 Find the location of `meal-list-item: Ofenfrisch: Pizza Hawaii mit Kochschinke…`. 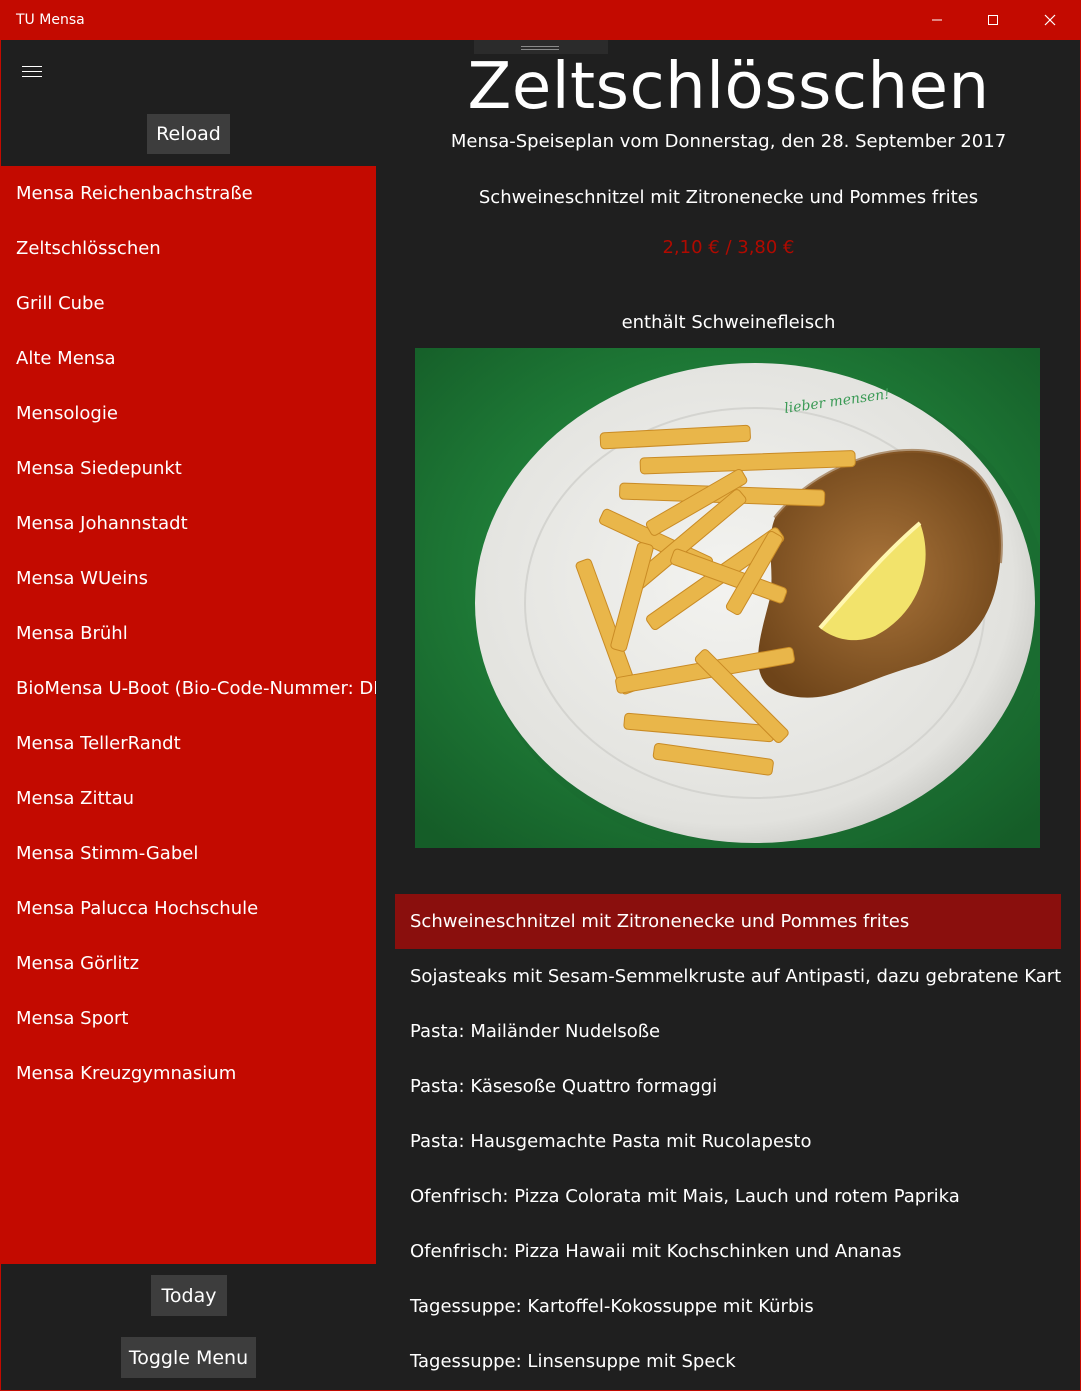

meal-list-item: Ofenfrisch: Pizza Hawaii mit Kochschinke… is located at coordinates (728, 1251).